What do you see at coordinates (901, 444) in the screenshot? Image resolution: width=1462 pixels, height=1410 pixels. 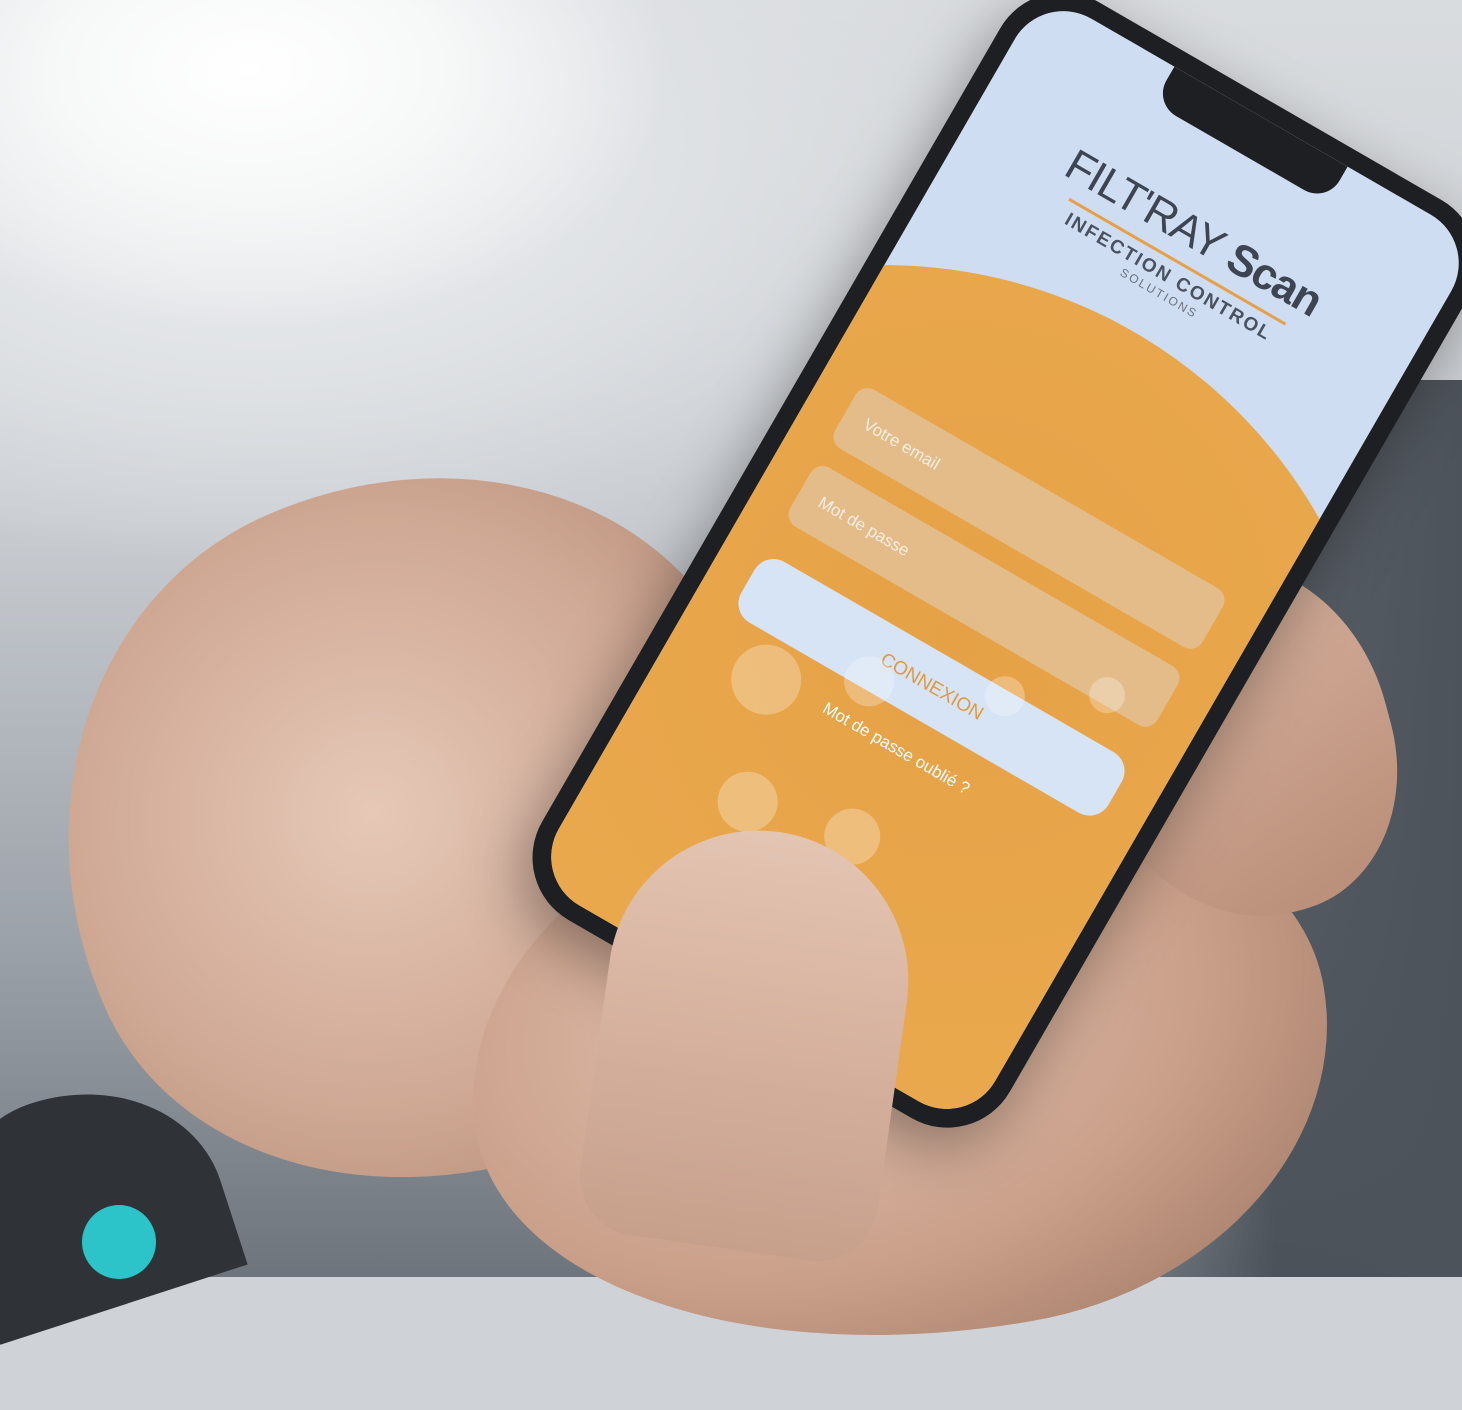 I see `email-placeholder: Votre email` at bounding box center [901, 444].